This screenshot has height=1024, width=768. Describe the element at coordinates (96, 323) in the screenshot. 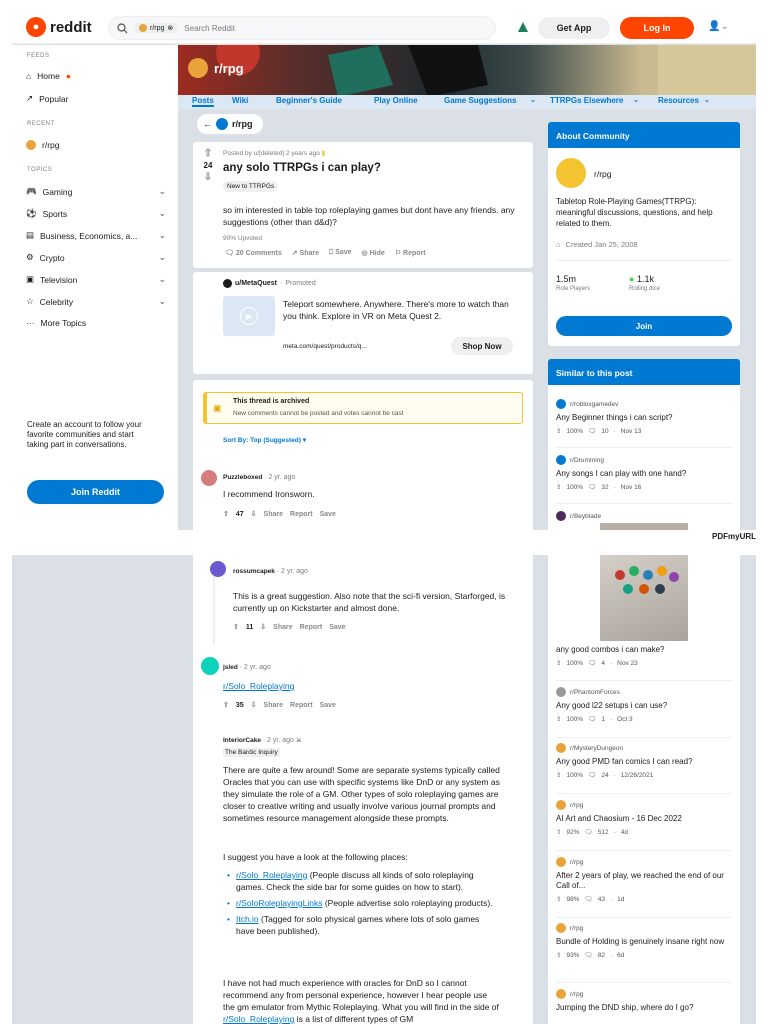

I see `sidebar-item-more-topics: ··· More Topics` at that location.